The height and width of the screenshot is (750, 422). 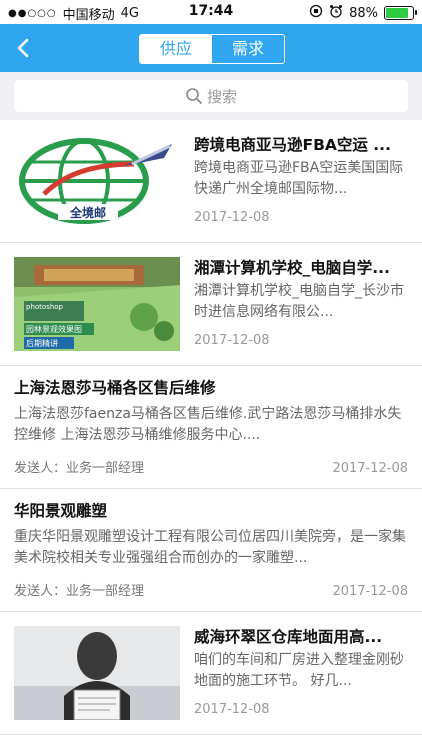 I want to click on statue-bust-image, so click(x=97, y=673).